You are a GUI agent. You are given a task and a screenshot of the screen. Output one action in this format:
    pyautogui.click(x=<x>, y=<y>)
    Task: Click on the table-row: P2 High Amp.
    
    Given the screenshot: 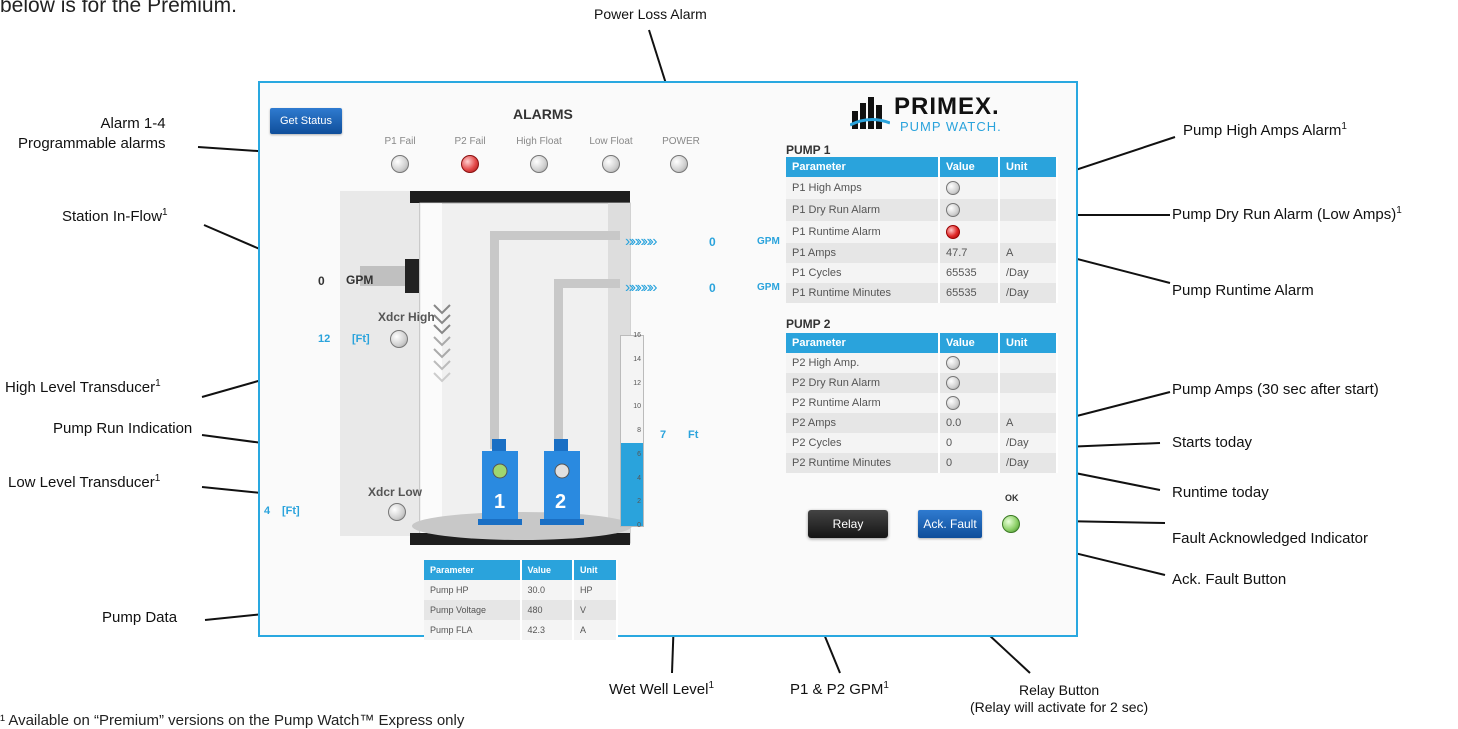 What is the action you would take?
    pyautogui.click(x=922, y=363)
    